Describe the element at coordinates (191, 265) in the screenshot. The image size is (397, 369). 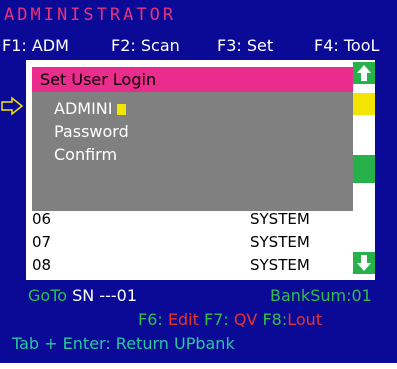
I see `list-row: 08 SYSTEM` at that location.